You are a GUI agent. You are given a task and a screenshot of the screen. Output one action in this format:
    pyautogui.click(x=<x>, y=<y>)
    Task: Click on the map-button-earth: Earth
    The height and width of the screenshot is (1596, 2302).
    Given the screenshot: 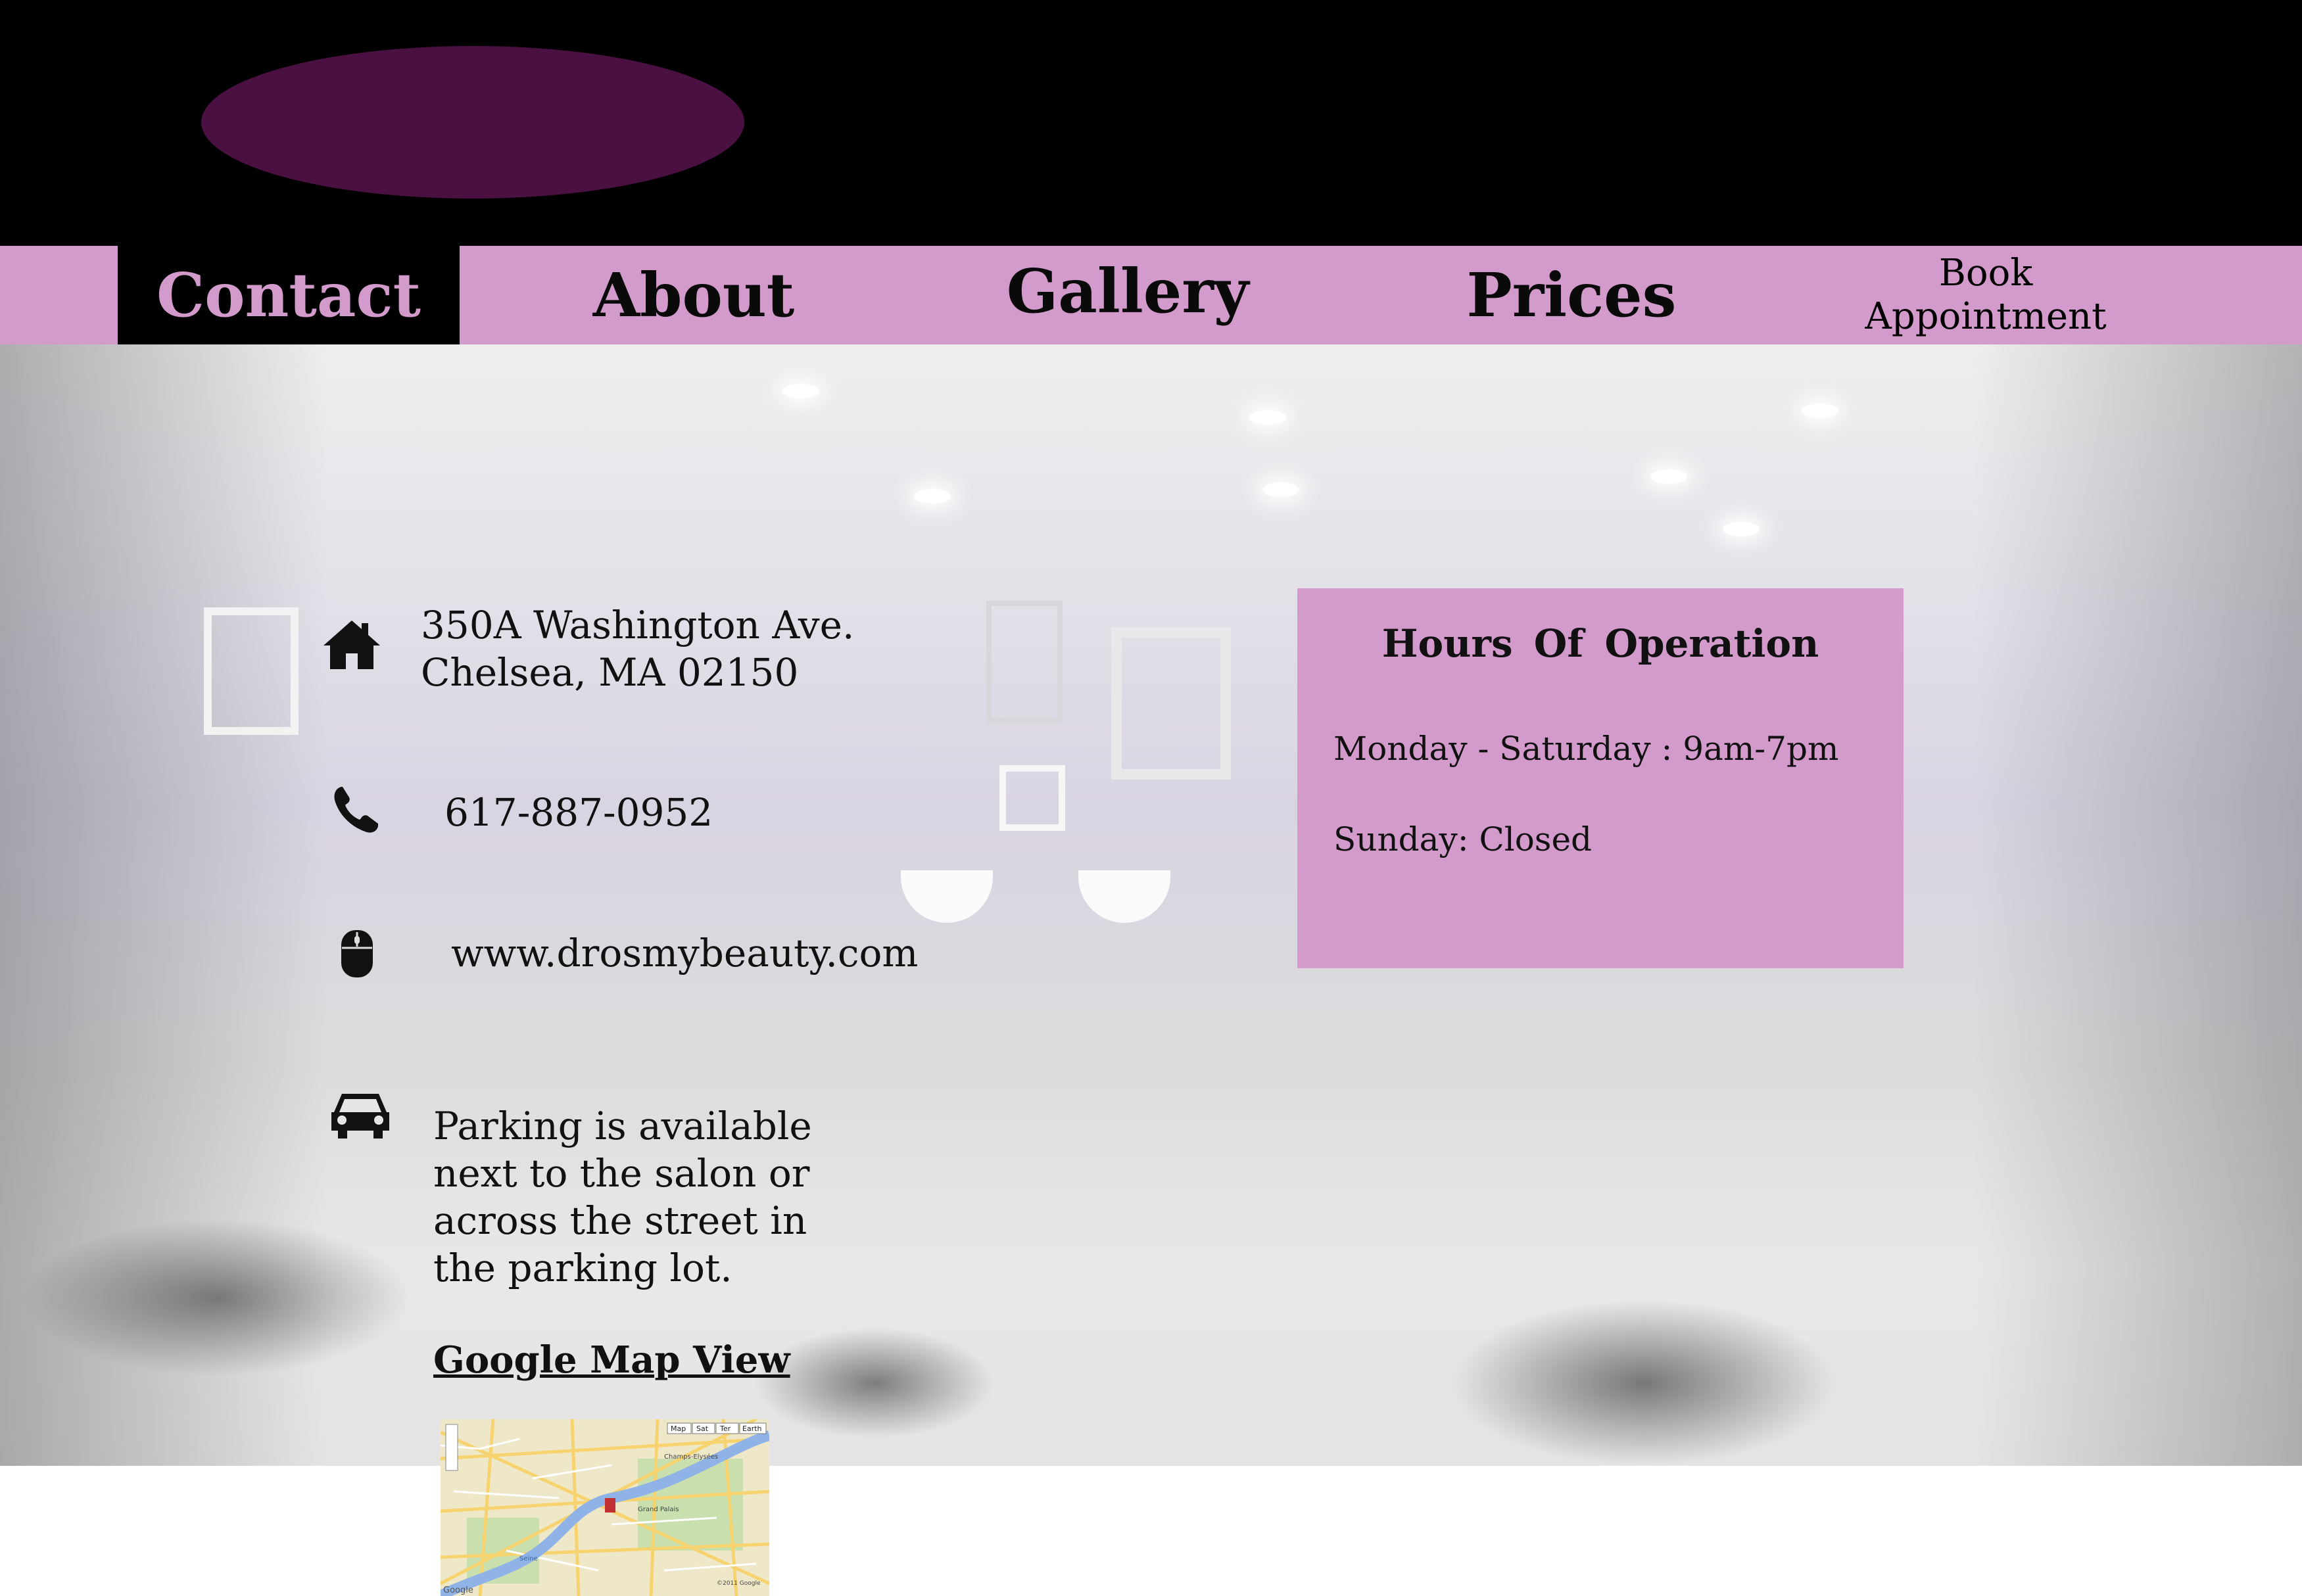 What is the action you would take?
    pyautogui.click(x=752, y=1428)
    